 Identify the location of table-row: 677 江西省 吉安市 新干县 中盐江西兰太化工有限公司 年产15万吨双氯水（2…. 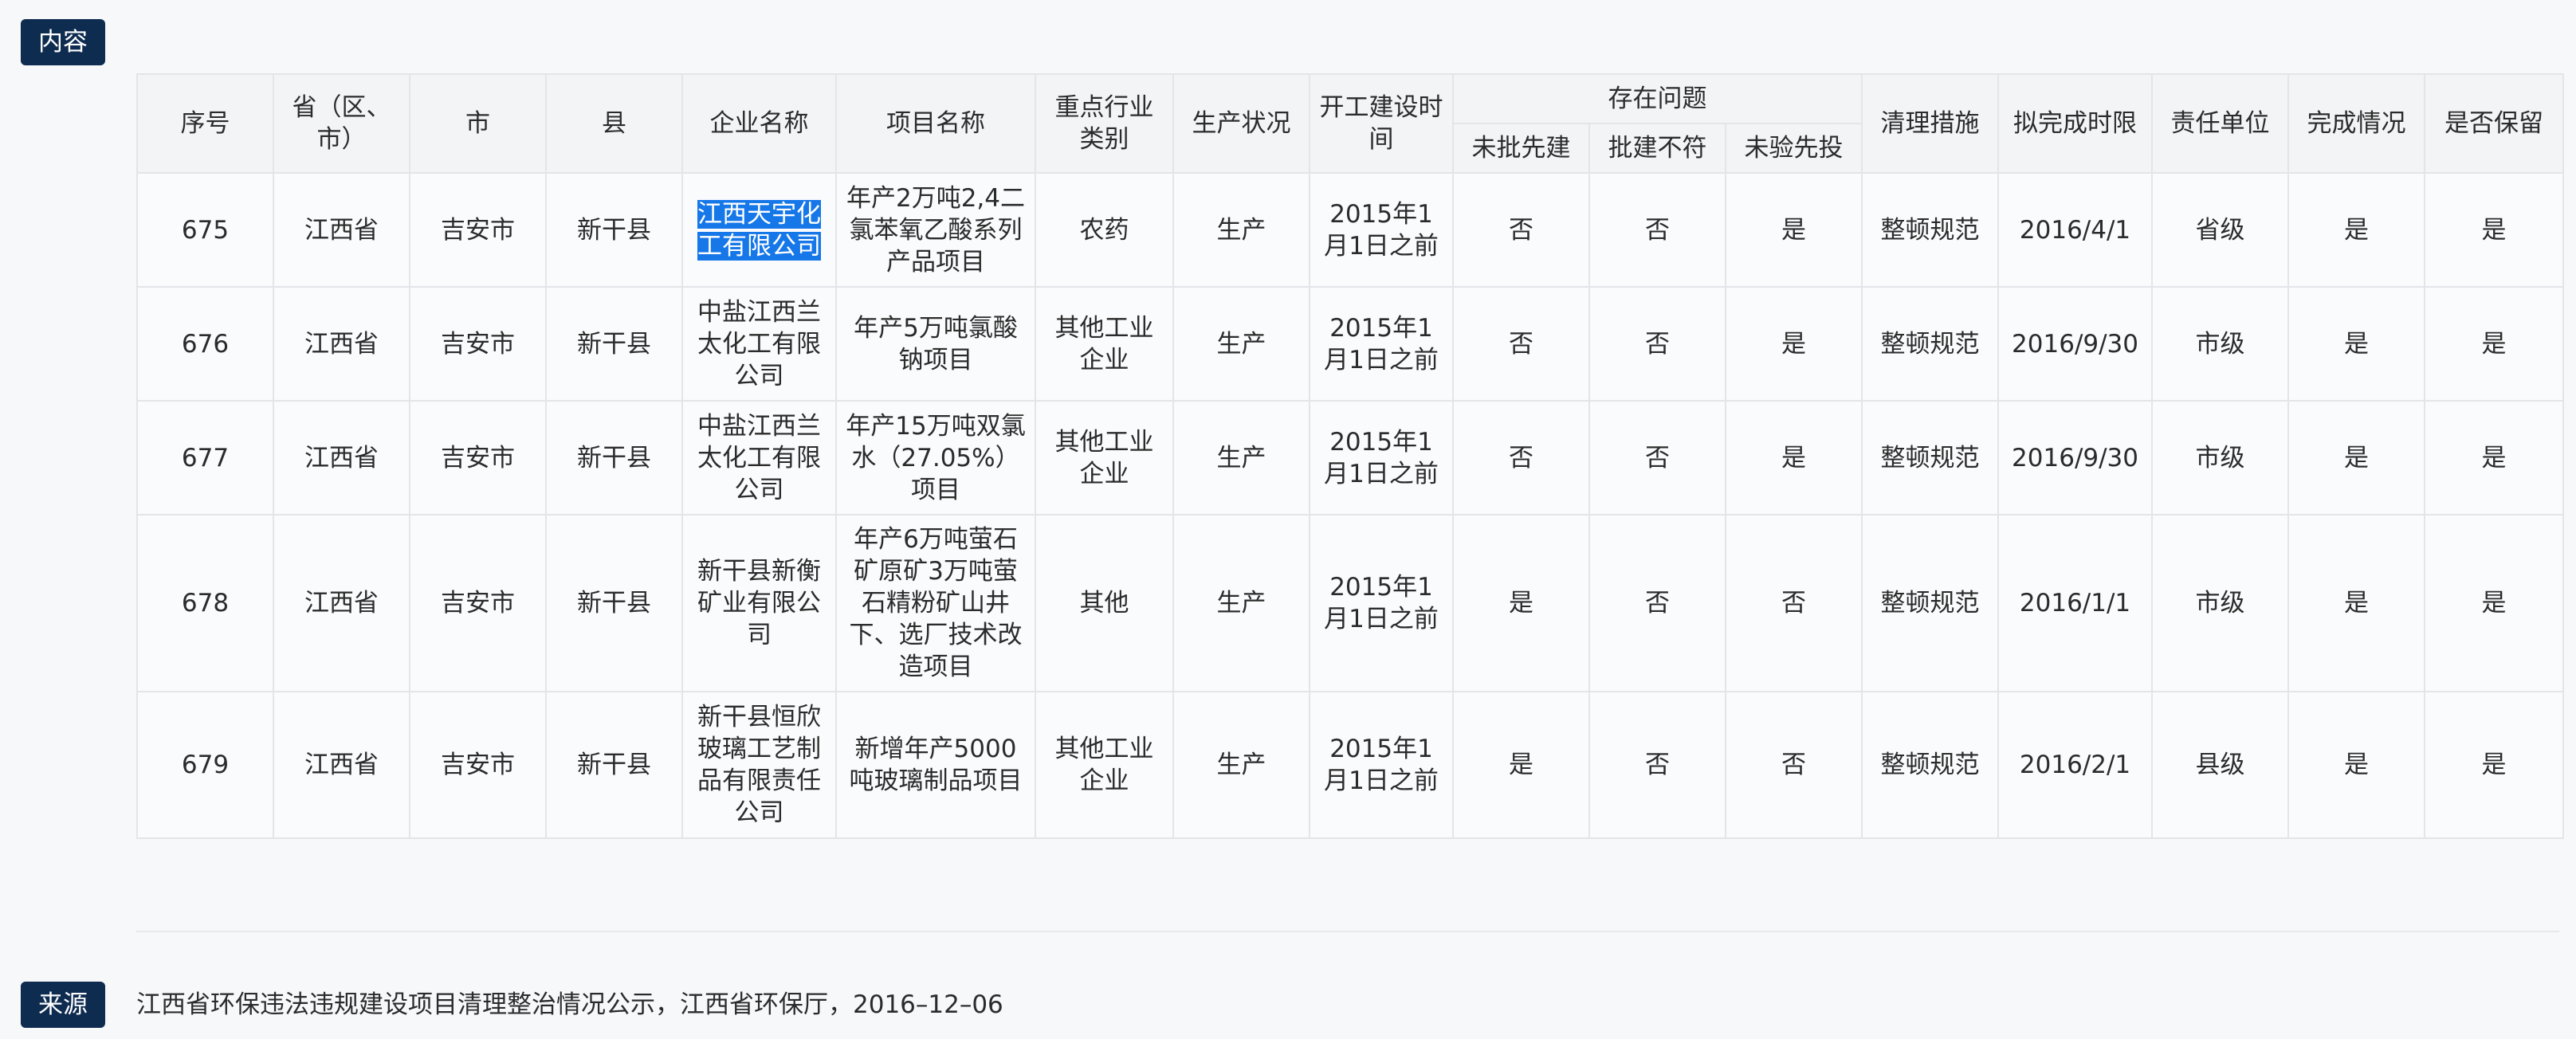
(1350, 458).